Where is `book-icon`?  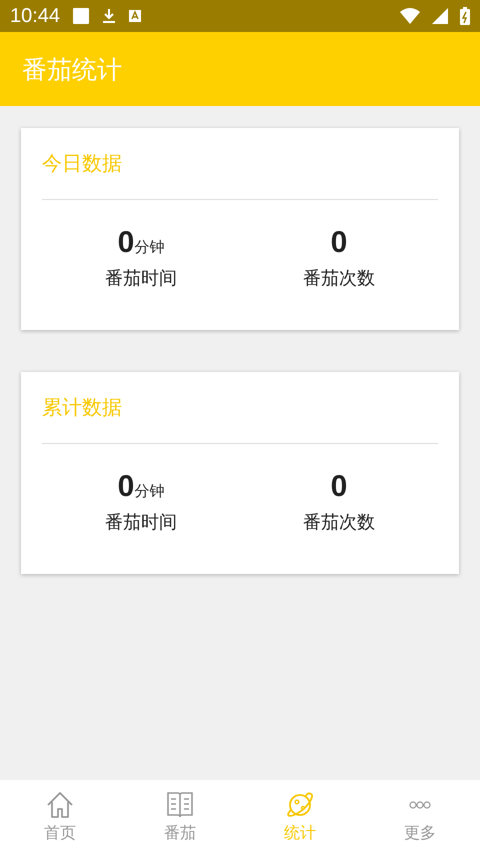 book-icon is located at coordinates (180, 805).